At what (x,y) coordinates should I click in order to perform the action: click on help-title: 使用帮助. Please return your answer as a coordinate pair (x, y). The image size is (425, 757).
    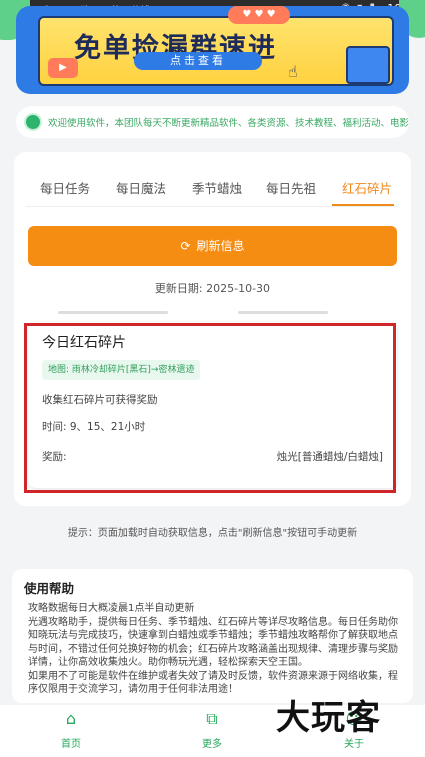
    Looking at the image, I should click on (49, 588).